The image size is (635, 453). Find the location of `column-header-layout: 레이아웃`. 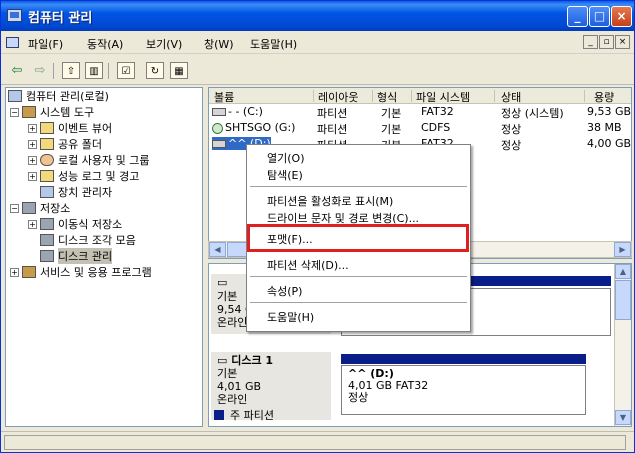

column-header-layout: 레이아웃 is located at coordinates (338, 97).